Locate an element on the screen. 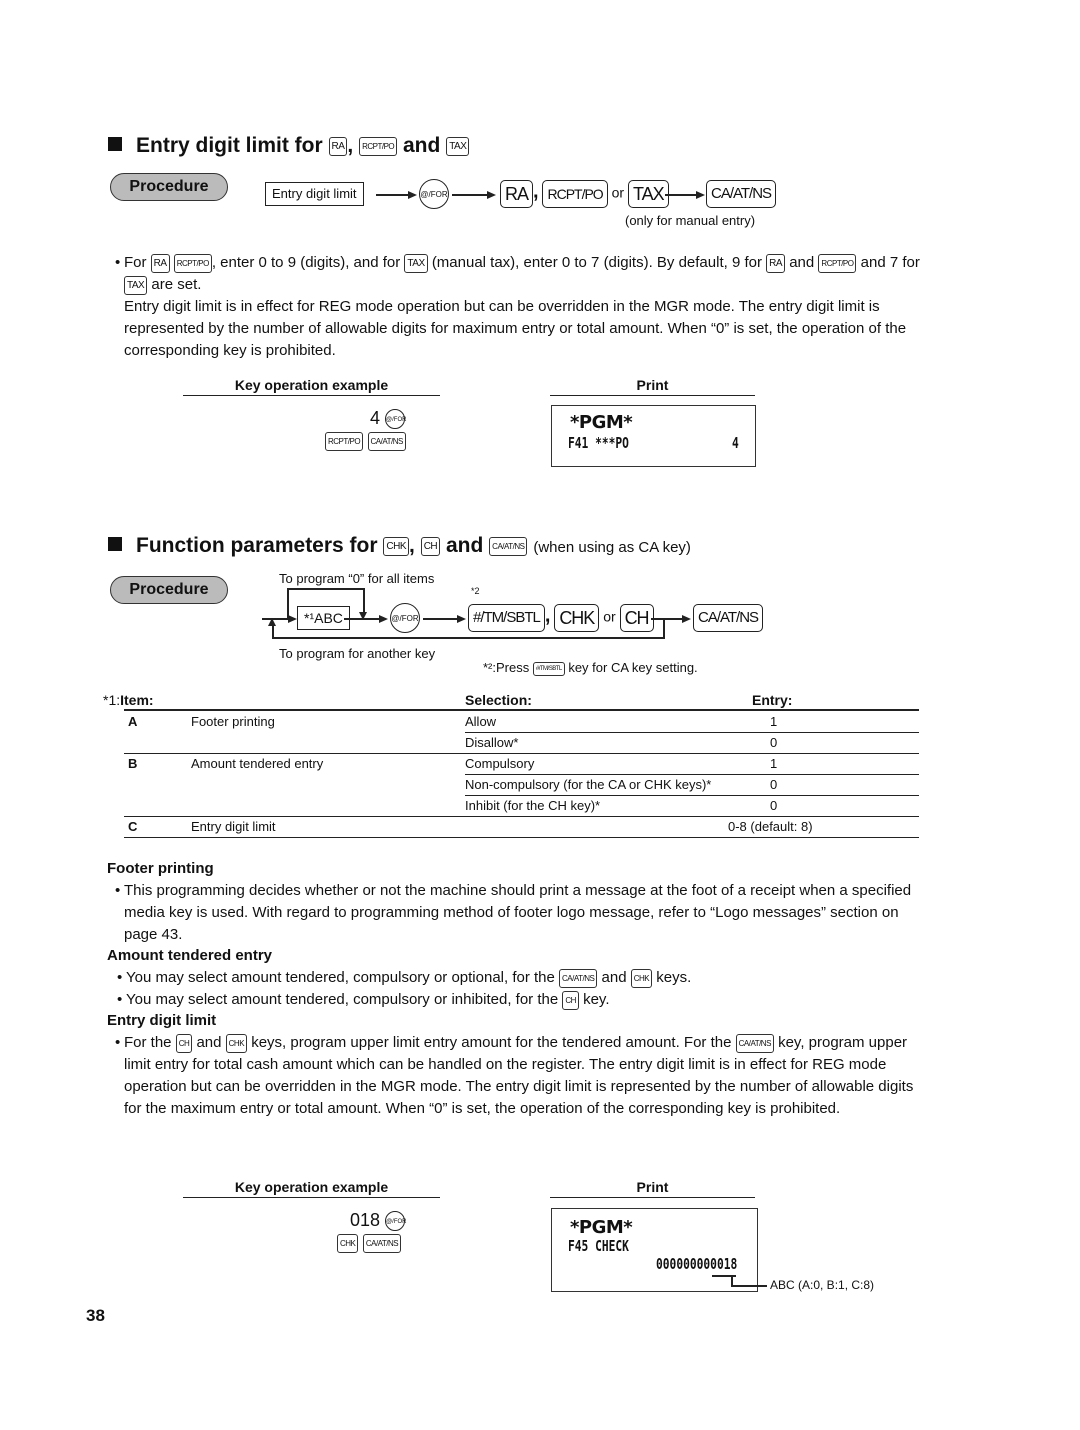 The image size is (1080, 1430). text: keys. is located at coordinates (674, 977).